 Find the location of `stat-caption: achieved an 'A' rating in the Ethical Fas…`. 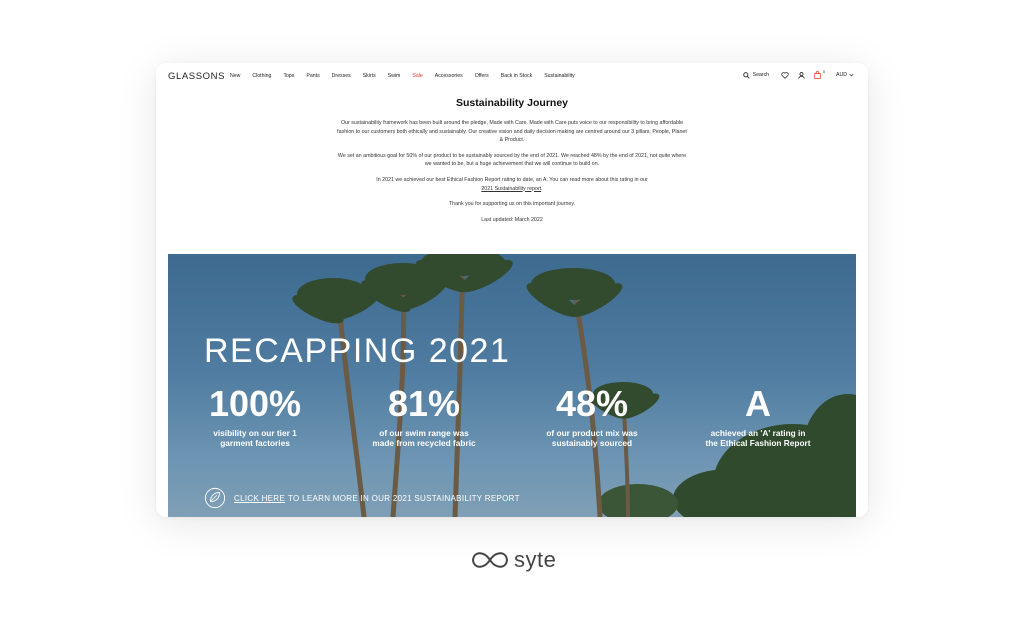

stat-caption: achieved an 'A' rating in the Ethical Fas… is located at coordinates (758, 438).